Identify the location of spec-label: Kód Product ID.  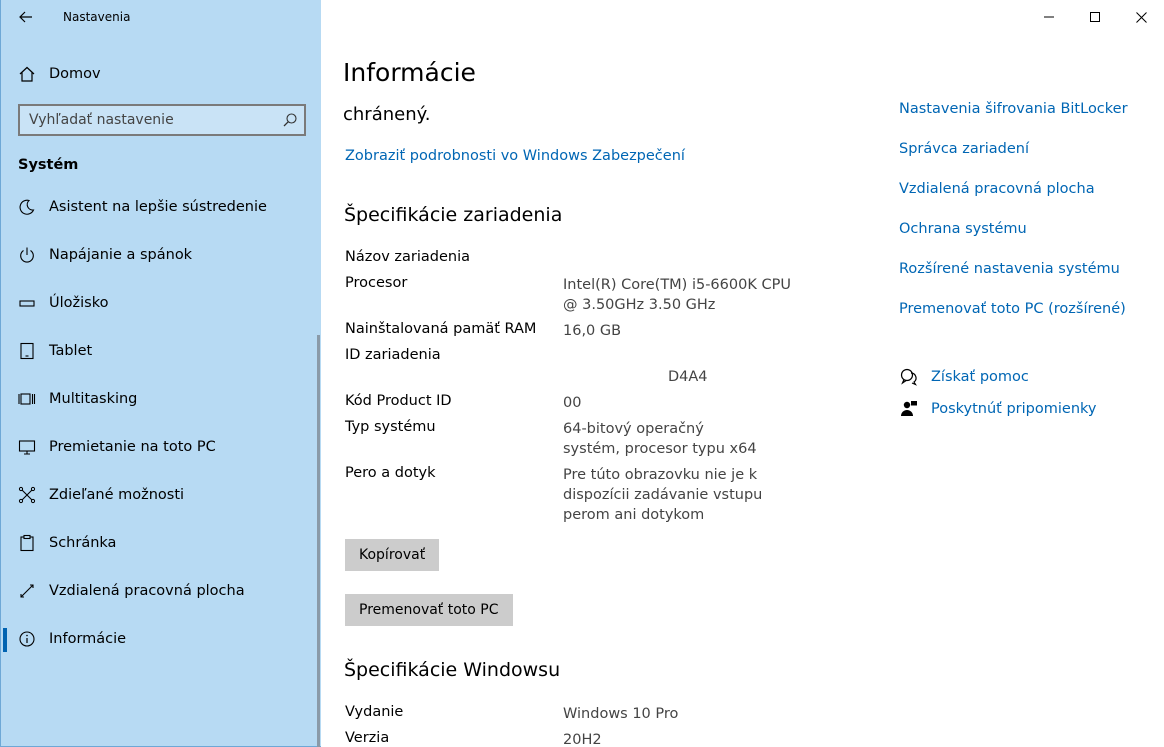
(398, 401).